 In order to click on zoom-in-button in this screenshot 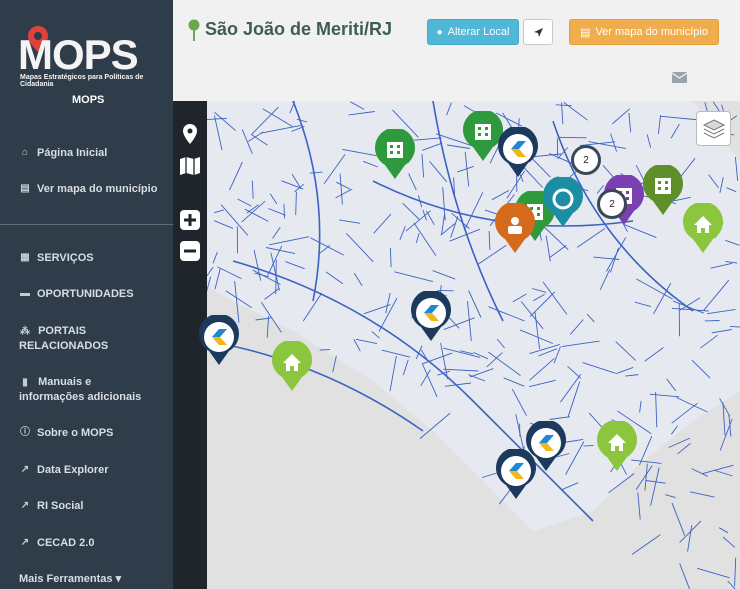, I will do `click(190, 220)`.